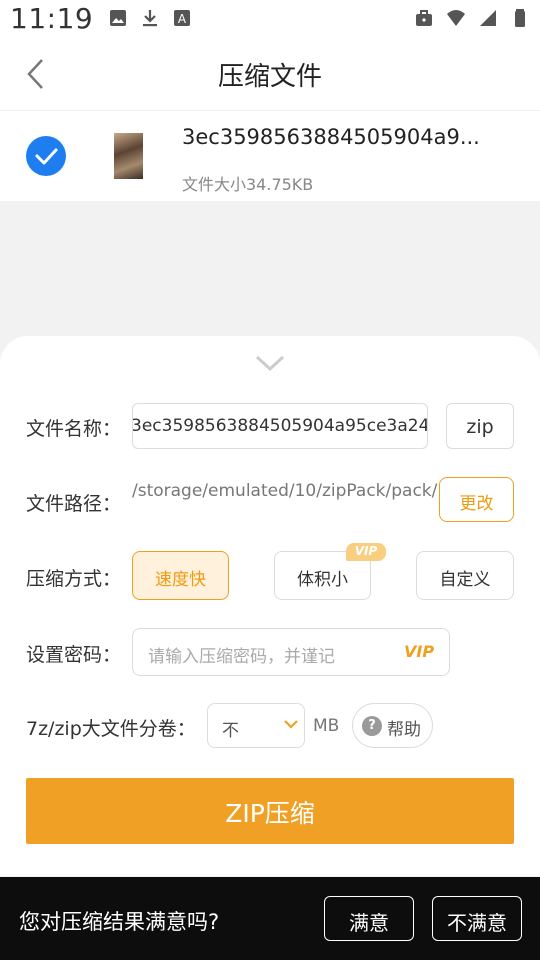 The image size is (540, 960). What do you see at coordinates (476, 504) in the screenshot?
I see `change-path-label: 更改` at bounding box center [476, 504].